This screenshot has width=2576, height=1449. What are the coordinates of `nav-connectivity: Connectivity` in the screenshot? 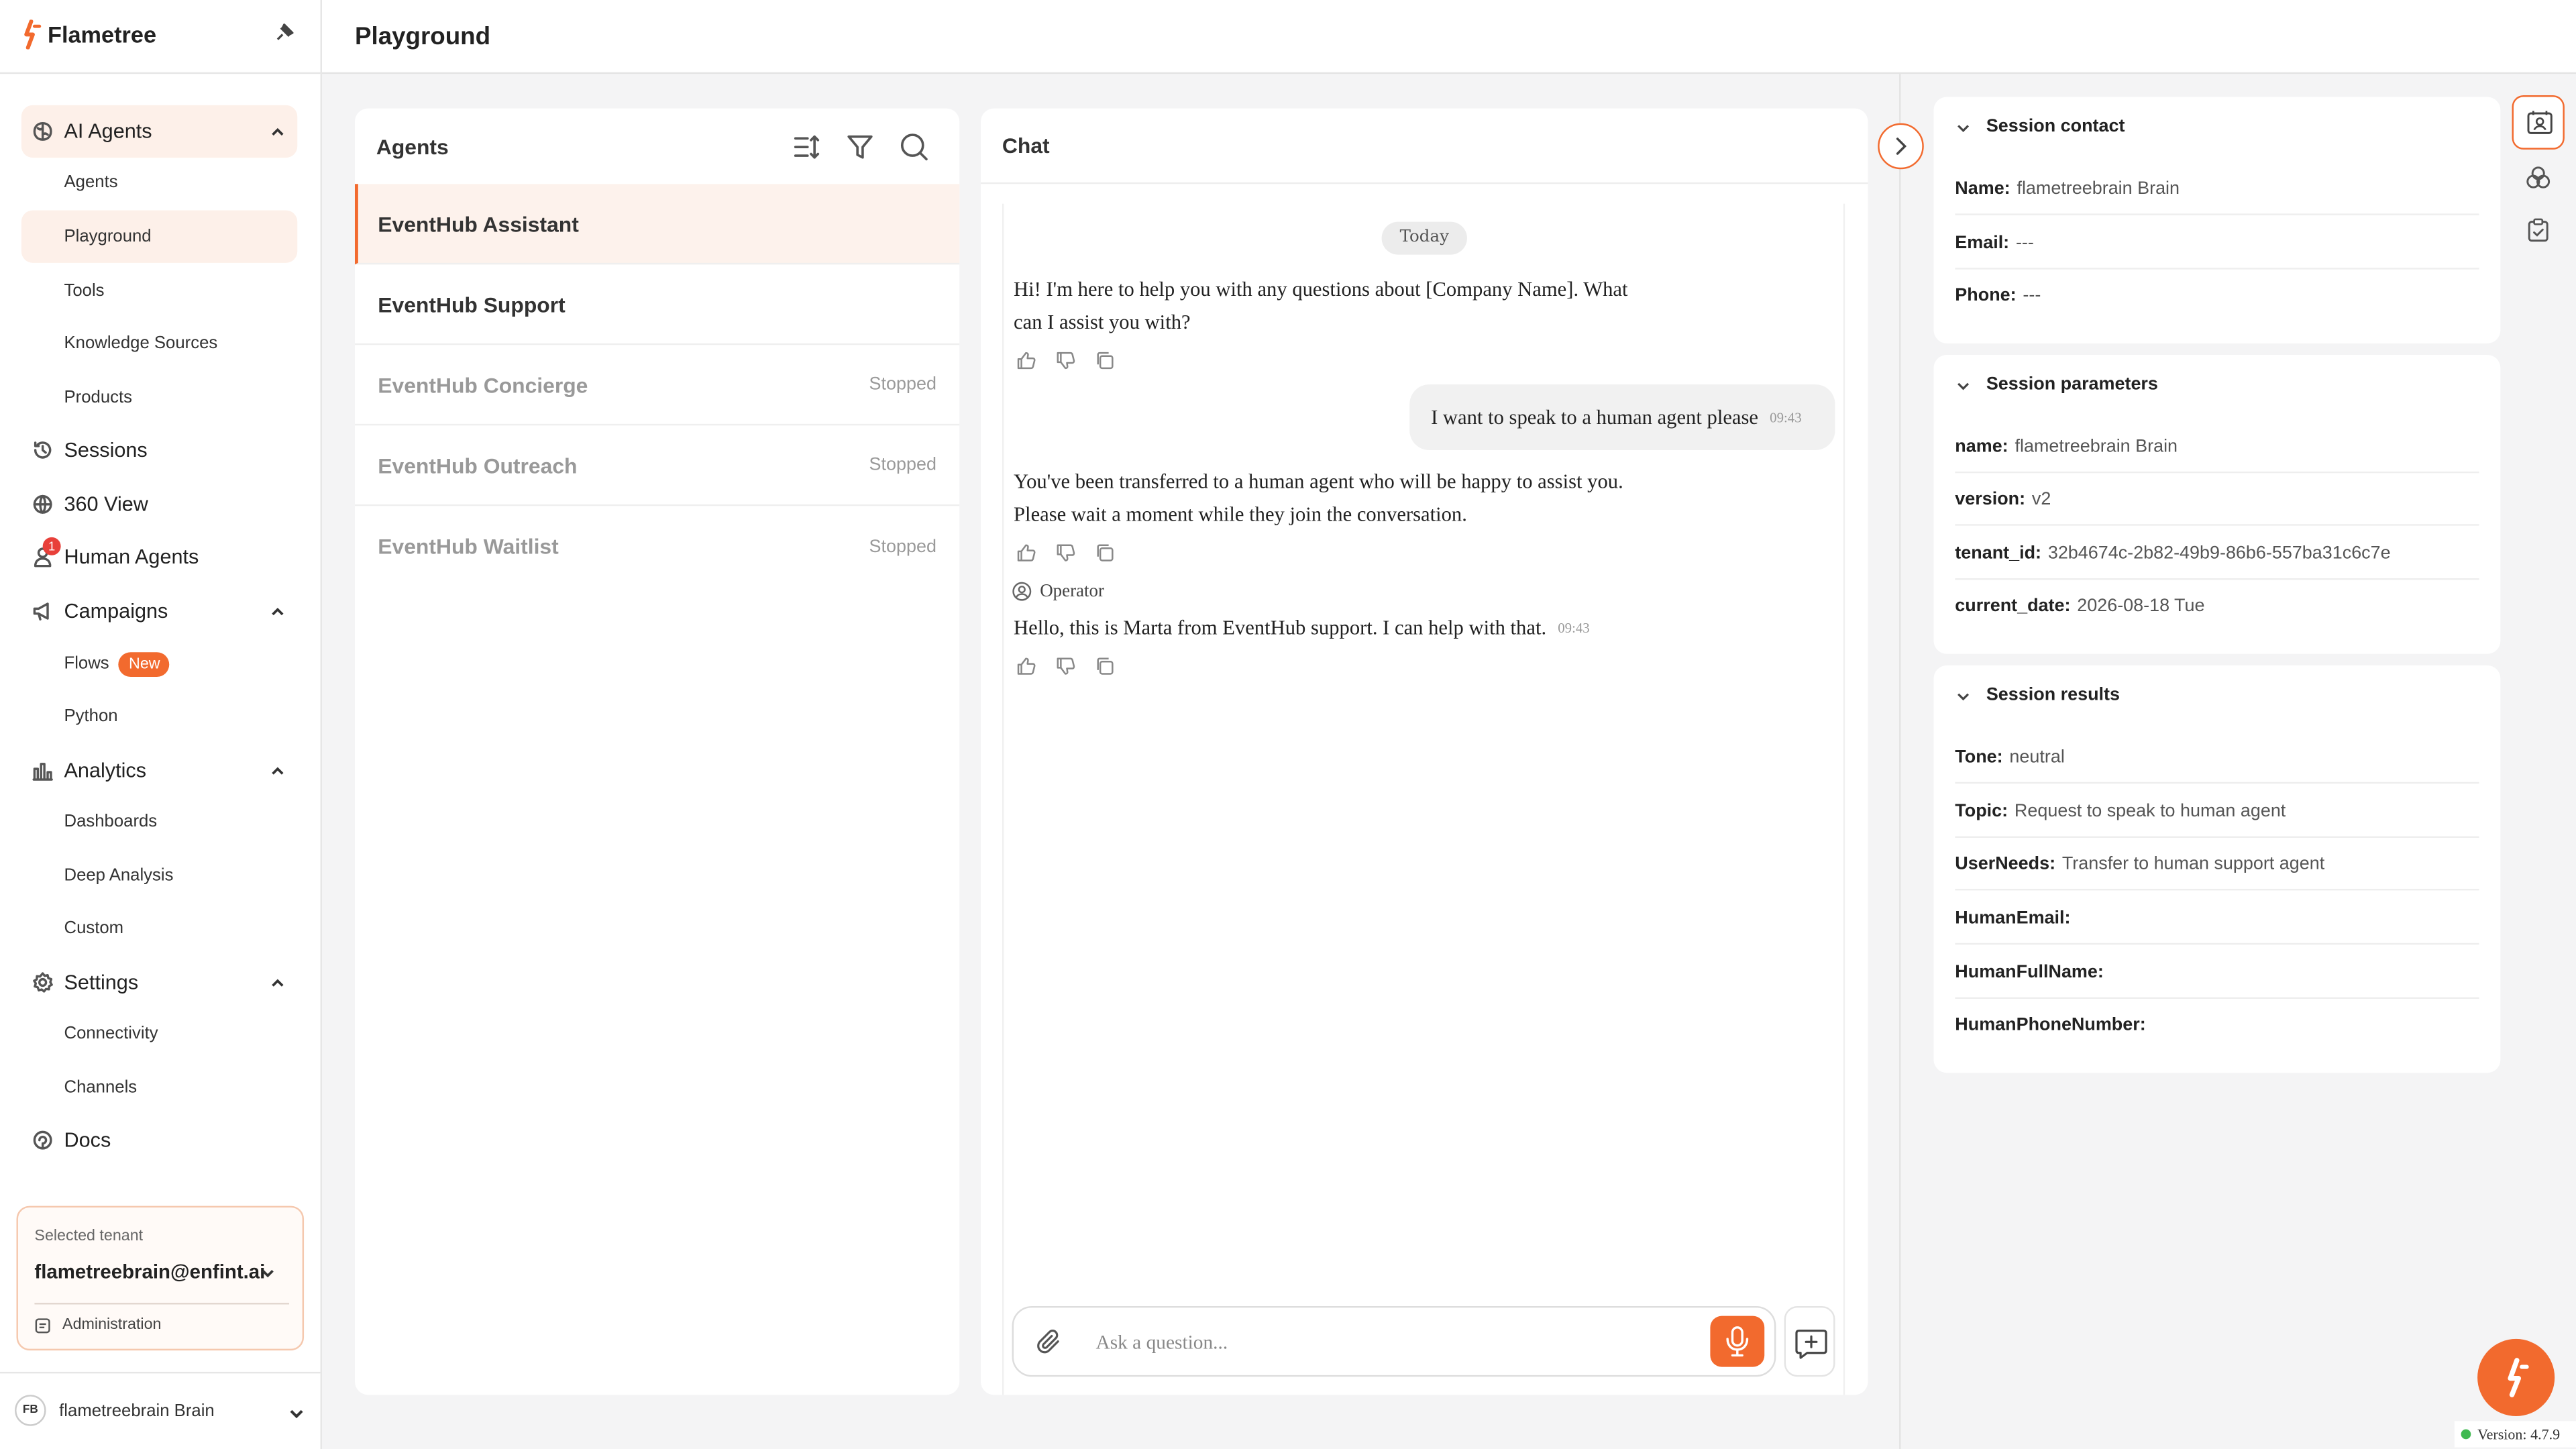 It's located at (159, 1033).